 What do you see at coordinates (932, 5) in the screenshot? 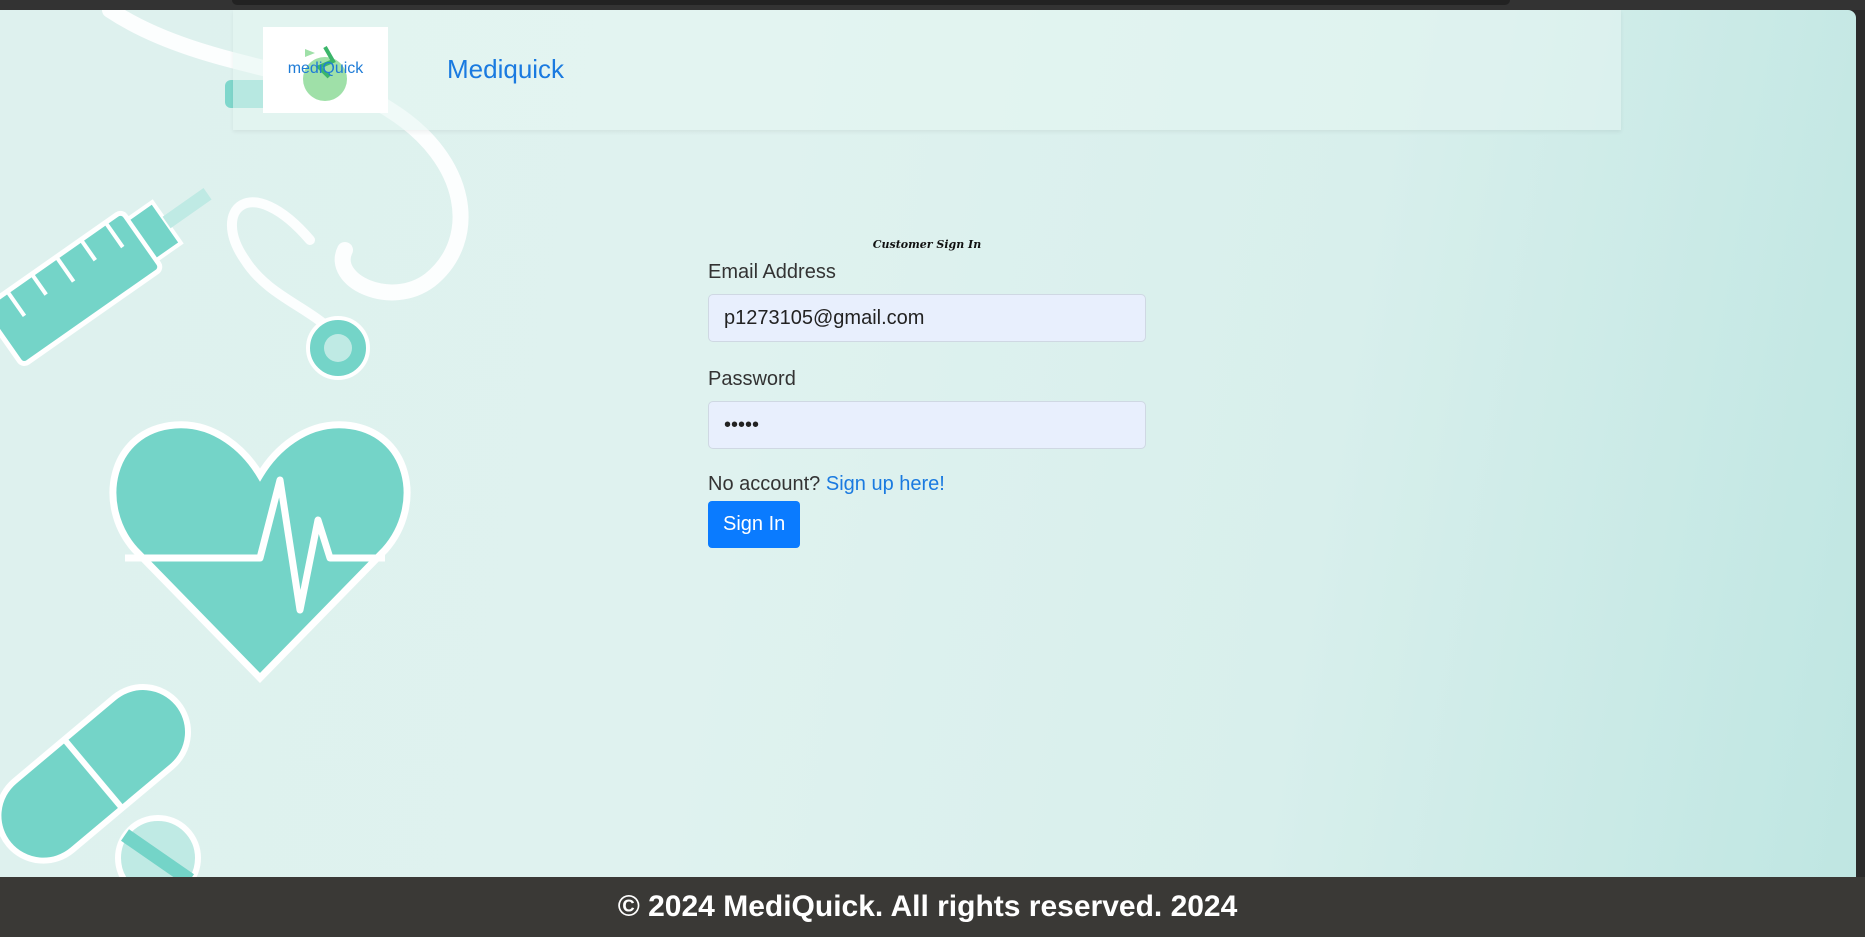
I see `browser-top-strip` at bounding box center [932, 5].